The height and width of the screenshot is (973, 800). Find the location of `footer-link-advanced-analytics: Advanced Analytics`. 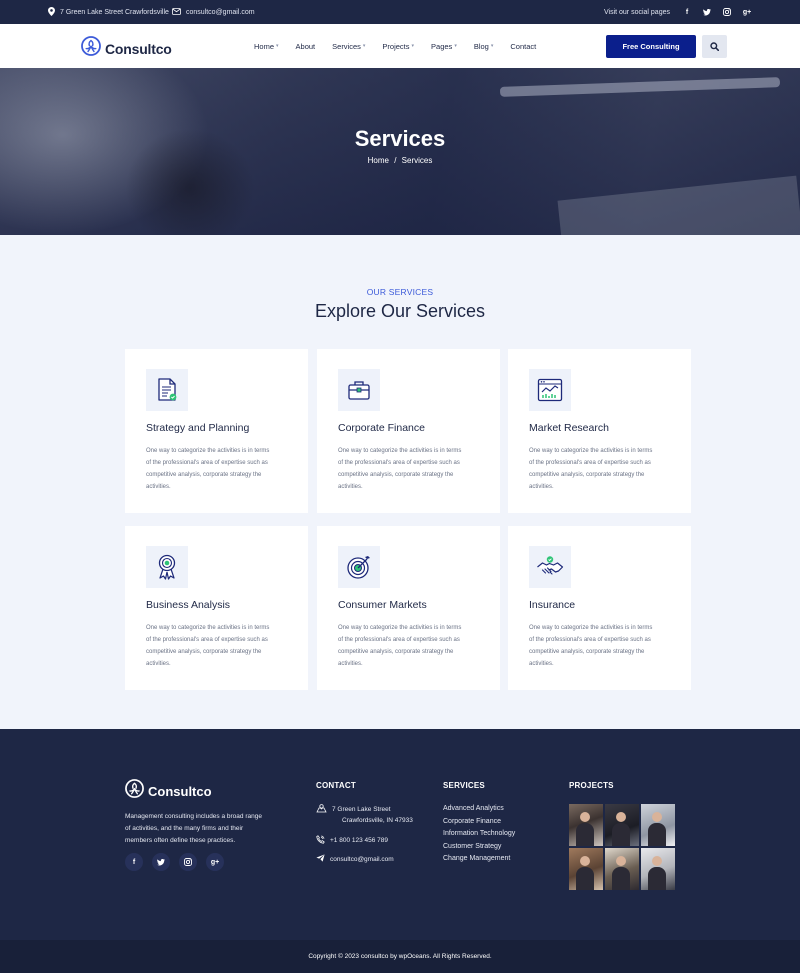

footer-link-advanced-analytics: Advanced Analytics is located at coordinates (479, 808).